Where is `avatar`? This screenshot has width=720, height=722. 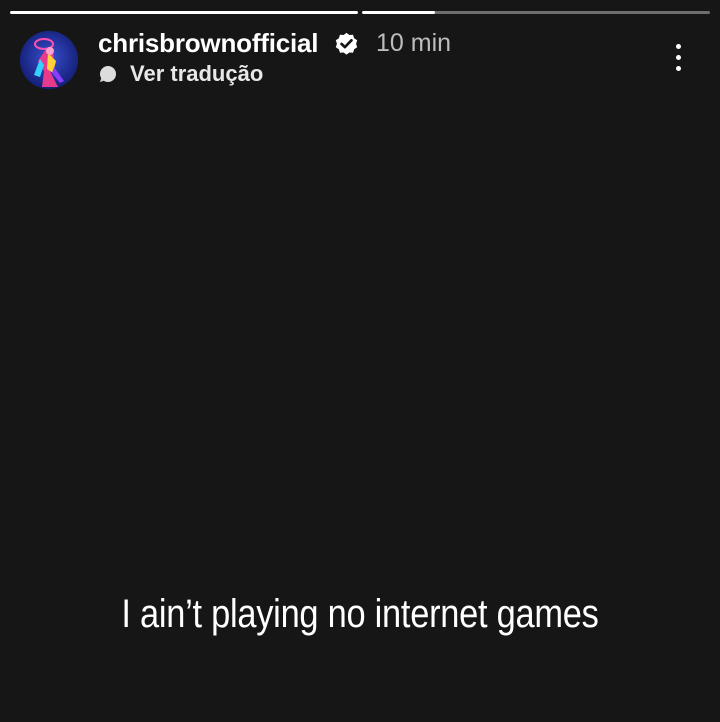
avatar is located at coordinates (49, 60).